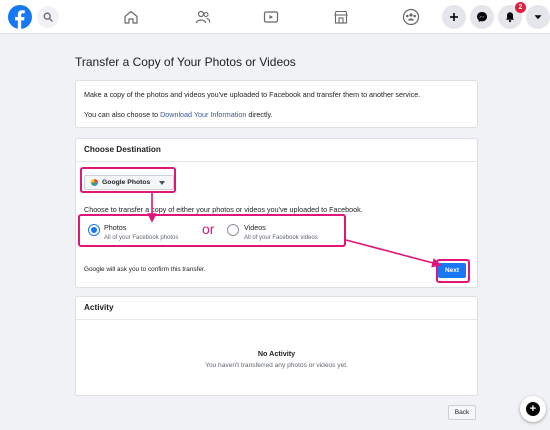  I want to click on nav-right-actions: 2, so click(496, 15).